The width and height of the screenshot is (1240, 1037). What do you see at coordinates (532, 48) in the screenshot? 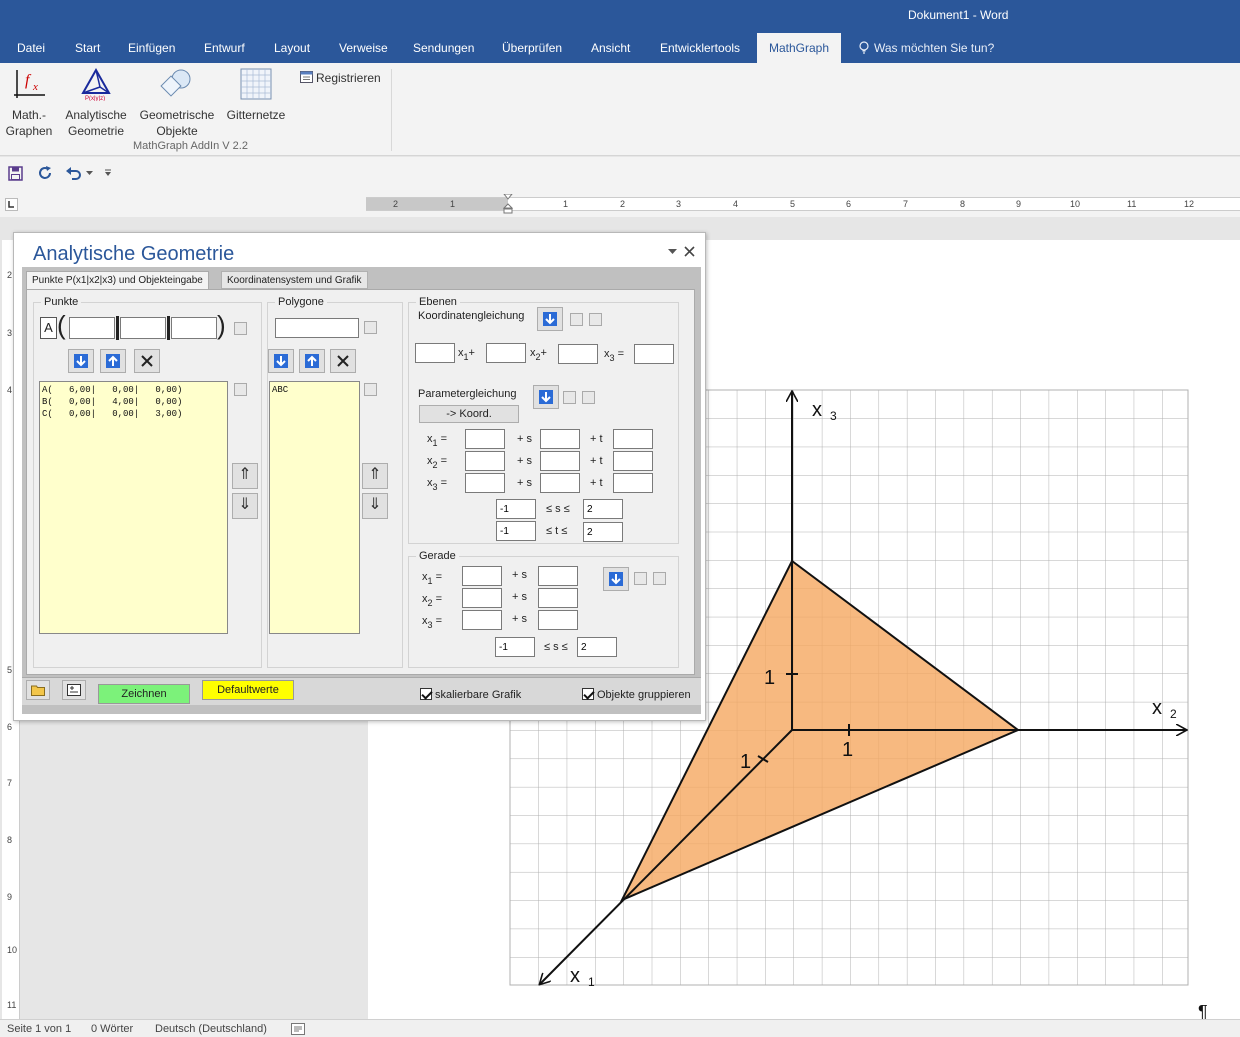
I see `tab-ueberpruefen: Überprüfen` at bounding box center [532, 48].